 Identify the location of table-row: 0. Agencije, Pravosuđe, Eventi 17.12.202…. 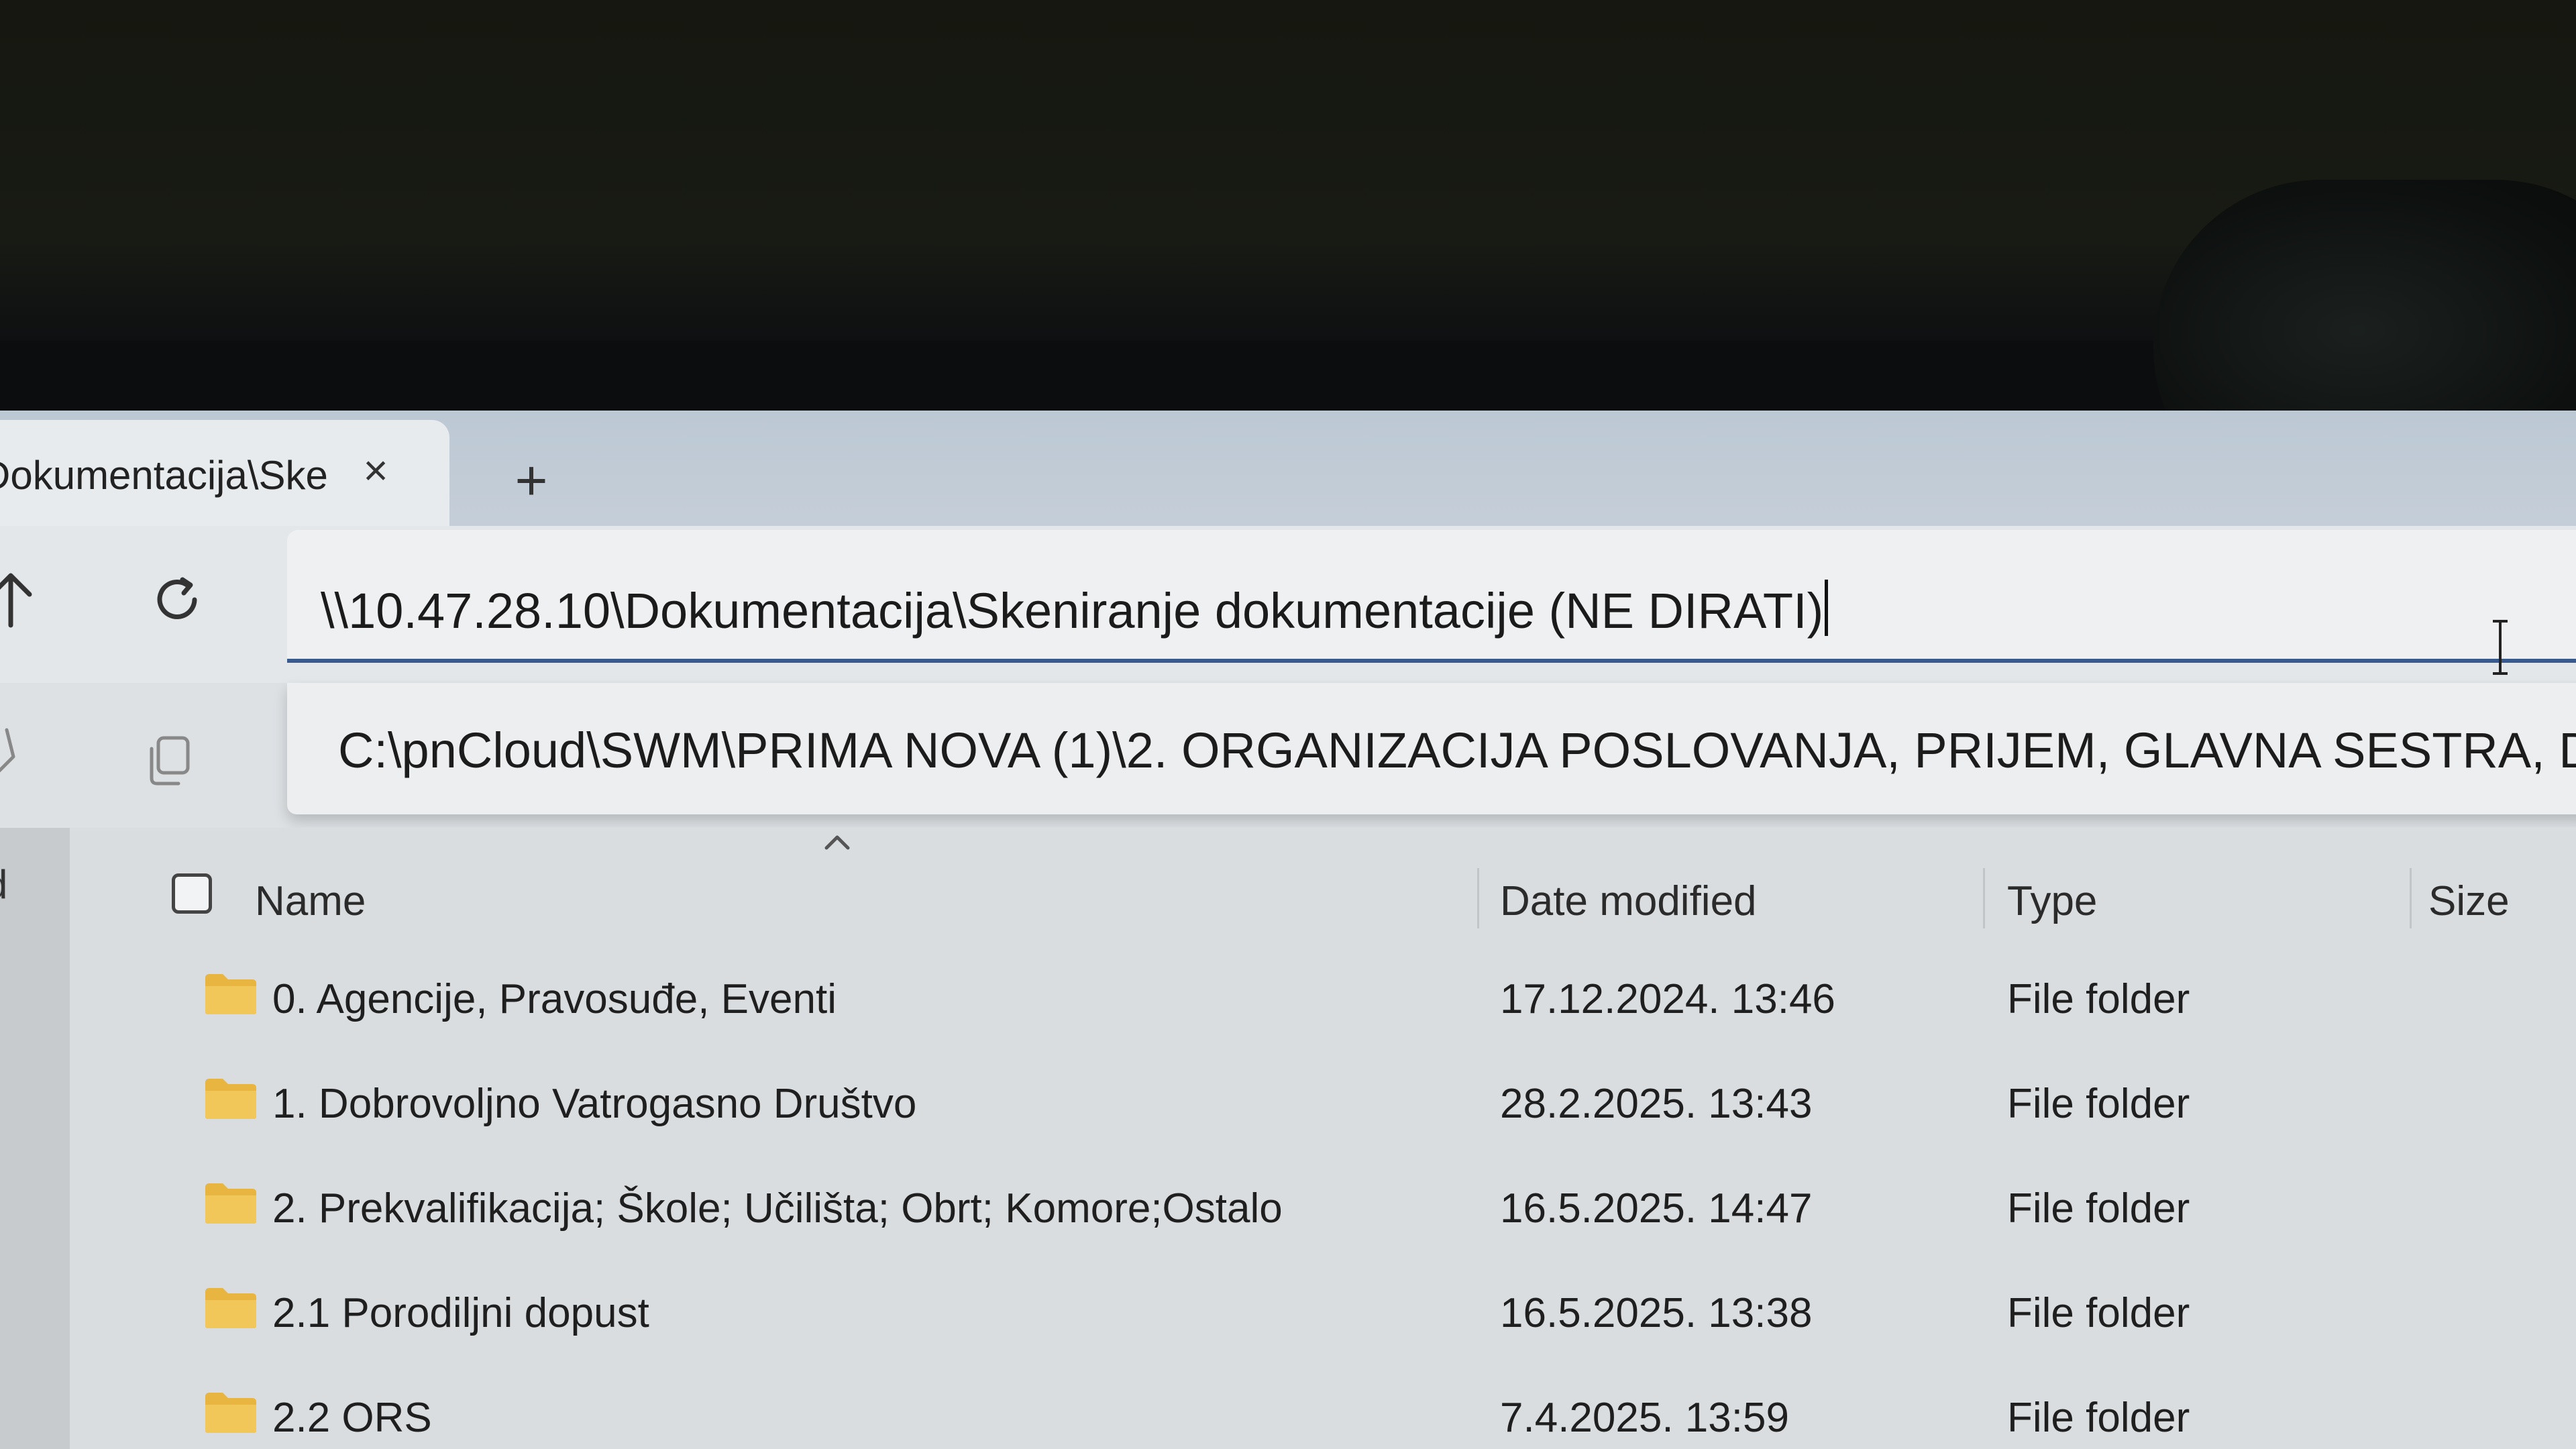
(1323, 1001).